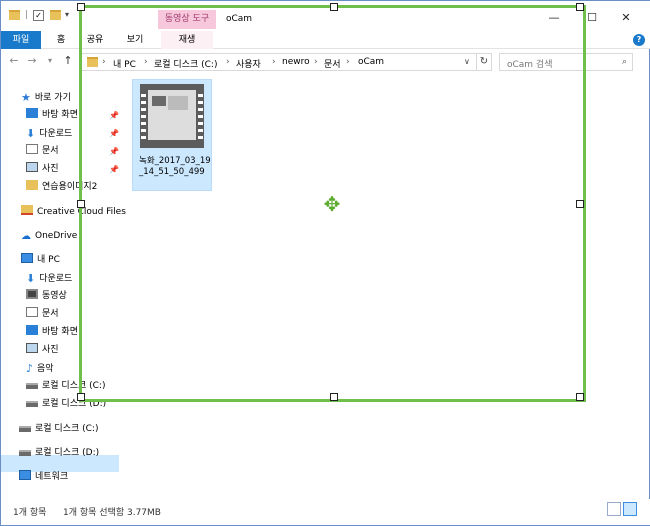 Image resolution: width=650 pixels, height=526 pixels. I want to click on resize-handle-left, so click(81, 204).